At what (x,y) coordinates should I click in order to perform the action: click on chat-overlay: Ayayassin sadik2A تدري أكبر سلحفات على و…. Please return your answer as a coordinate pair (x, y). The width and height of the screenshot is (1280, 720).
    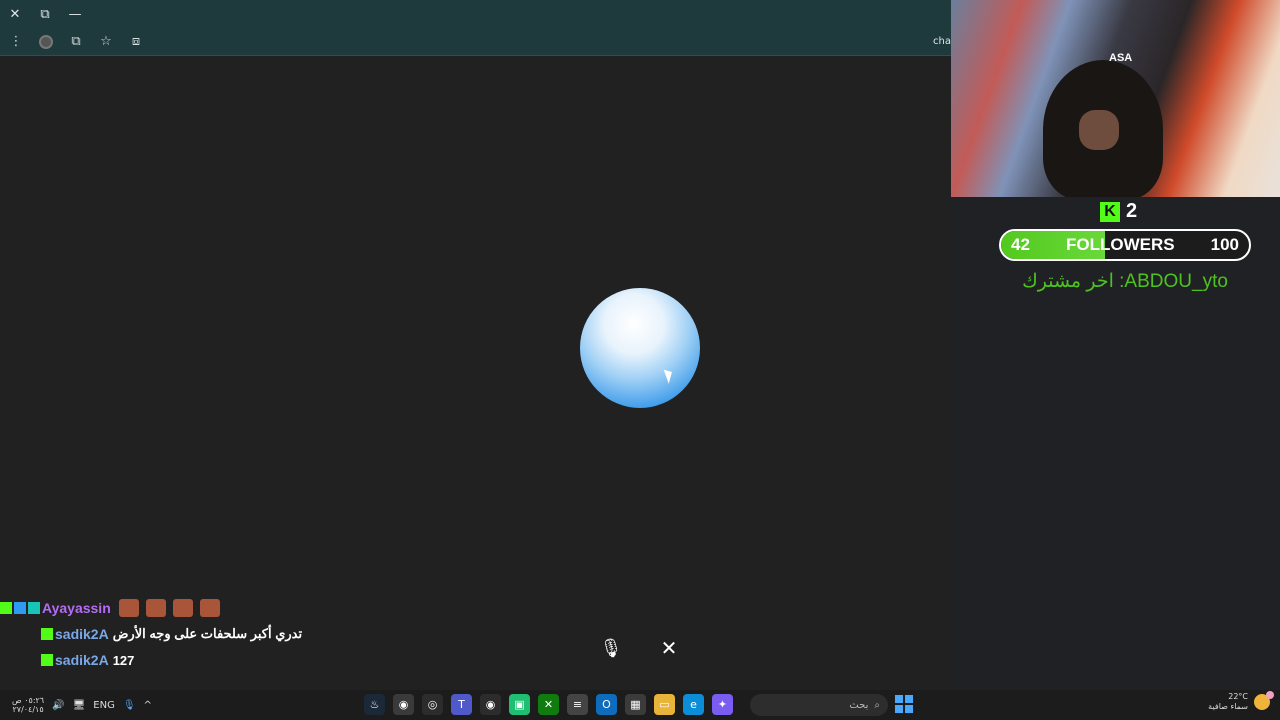
    Looking at the image, I should click on (160, 634).